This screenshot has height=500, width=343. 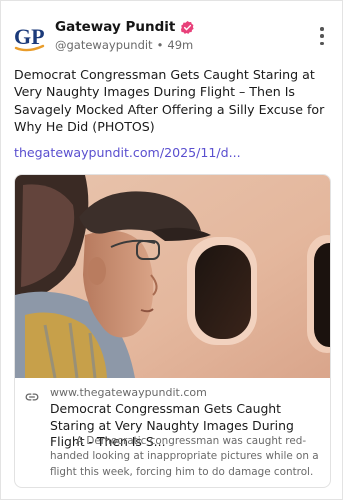 What do you see at coordinates (172, 37) in the screenshot?
I see `post-header: GP Gateway Pundit @gatewaypundit • 49m` at bounding box center [172, 37].